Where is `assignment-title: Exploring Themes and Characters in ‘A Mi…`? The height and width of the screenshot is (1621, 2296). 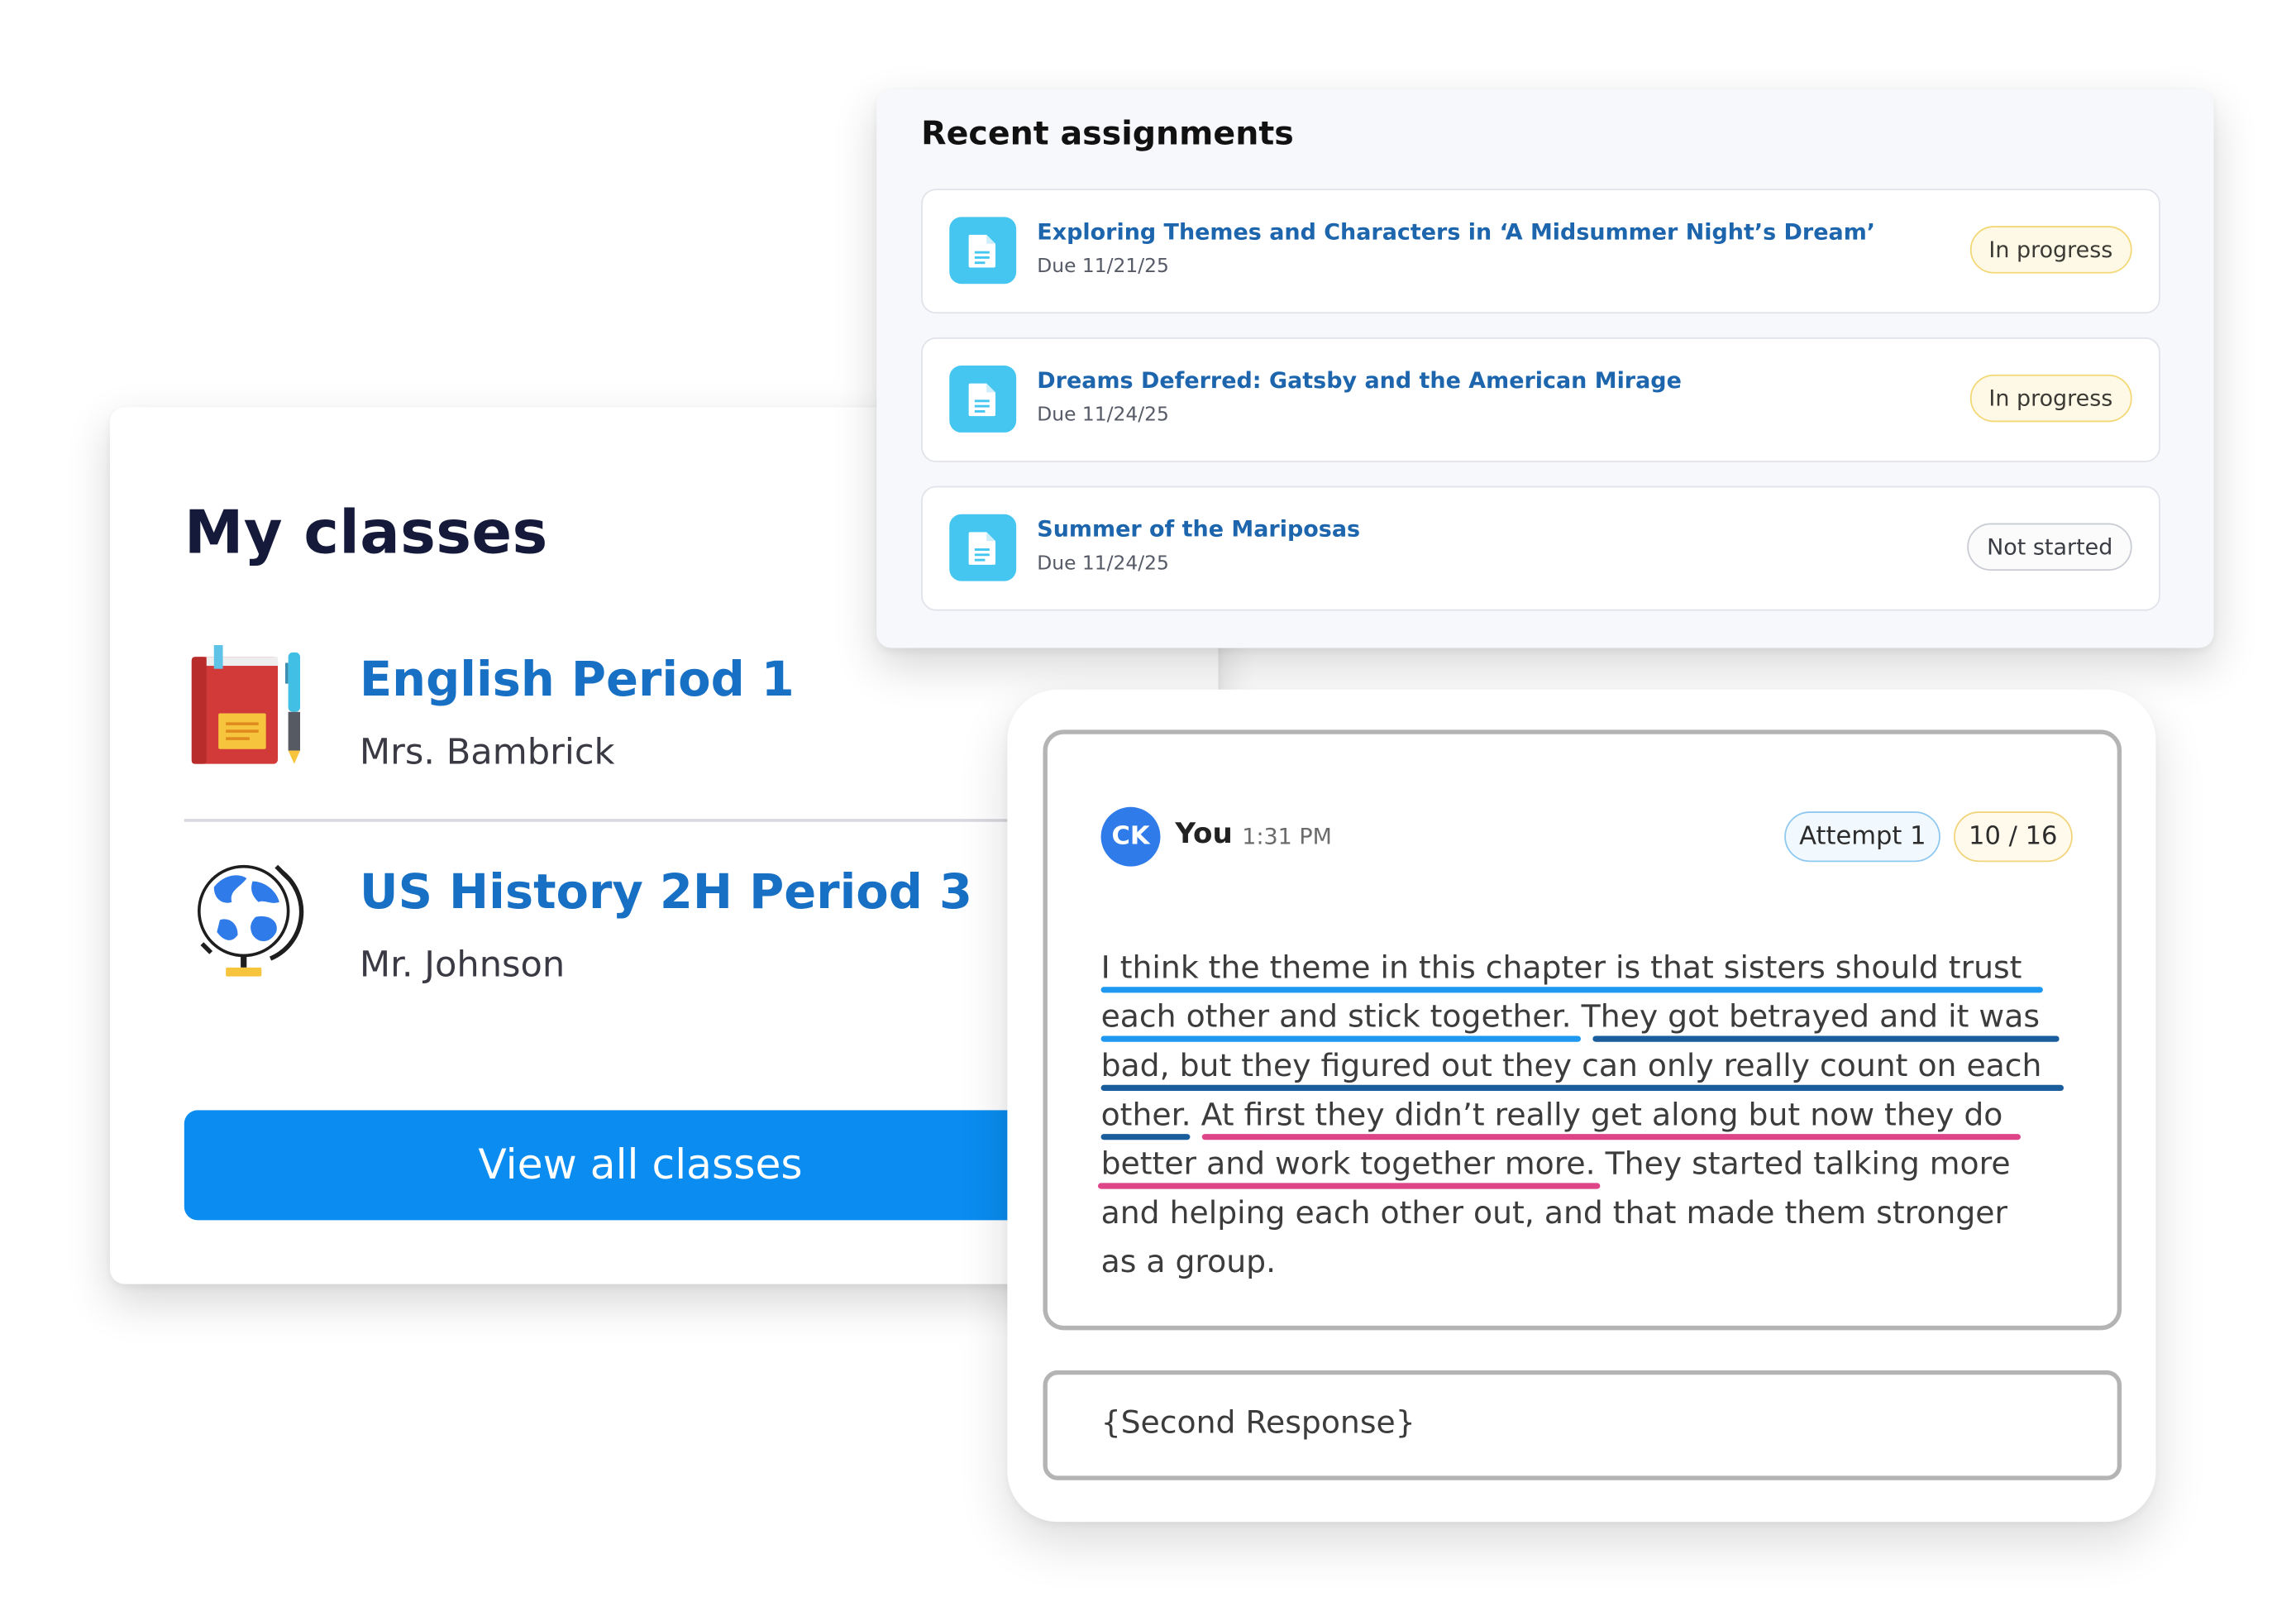
assignment-title: Exploring Themes and Characters in ‘A Mi… is located at coordinates (1456, 231).